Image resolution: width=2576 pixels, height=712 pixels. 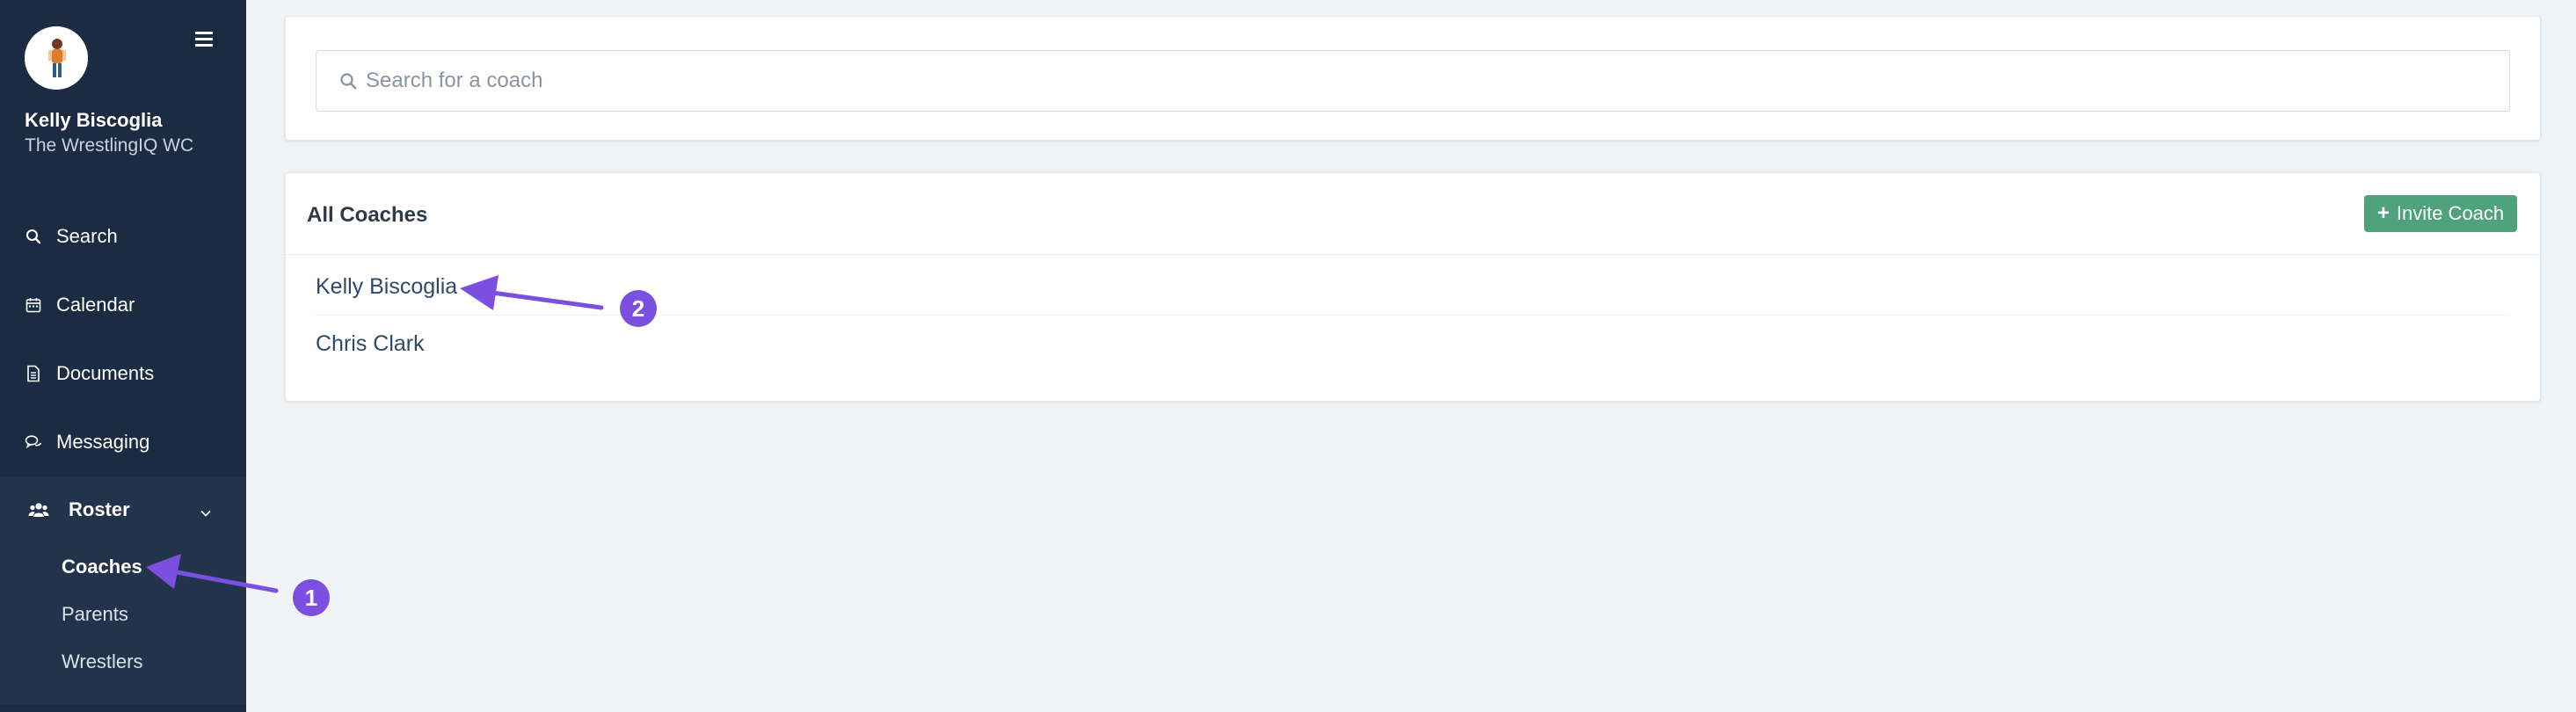 What do you see at coordinates (123, 590) in the screenshot?
I see `sidebar-roster-group: Roster Coaches Parents Wrestlers` at bounding box center [123, 590].